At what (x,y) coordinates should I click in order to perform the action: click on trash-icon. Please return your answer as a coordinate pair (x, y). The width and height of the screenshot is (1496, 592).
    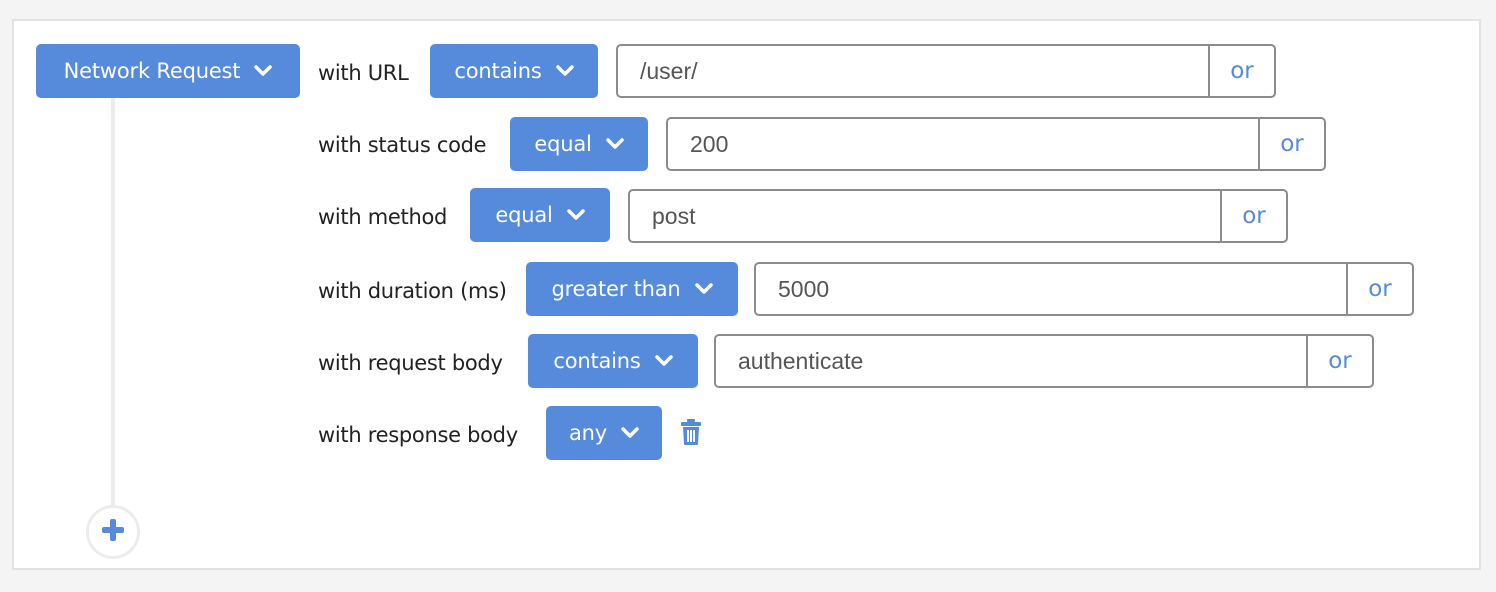
    Looking at the image, I should click on (692, 432).